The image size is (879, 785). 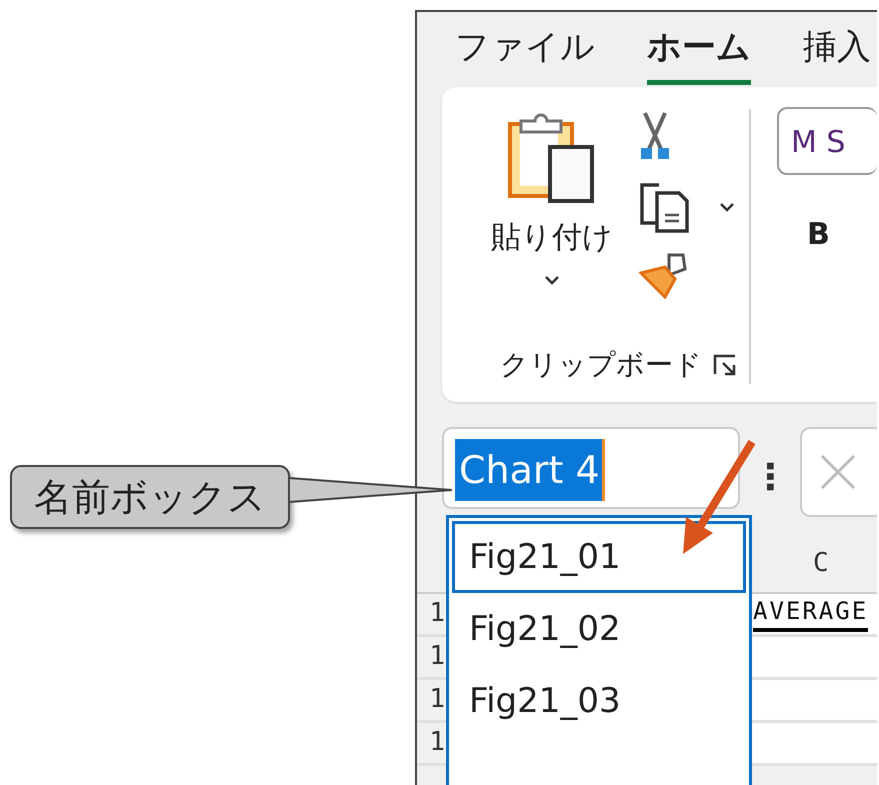 I want to click on more-icon, so click(x=771, y=477).